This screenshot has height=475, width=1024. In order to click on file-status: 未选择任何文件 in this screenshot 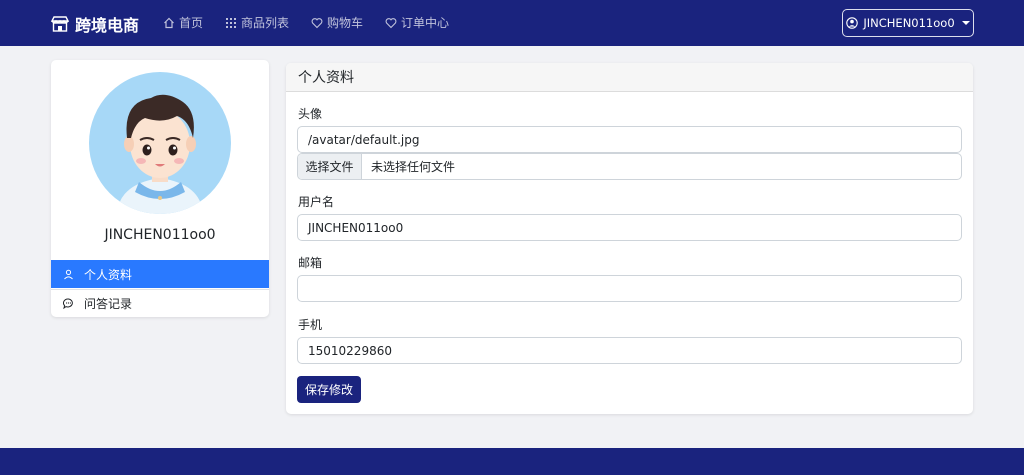, I will do `click(413, 167)`.